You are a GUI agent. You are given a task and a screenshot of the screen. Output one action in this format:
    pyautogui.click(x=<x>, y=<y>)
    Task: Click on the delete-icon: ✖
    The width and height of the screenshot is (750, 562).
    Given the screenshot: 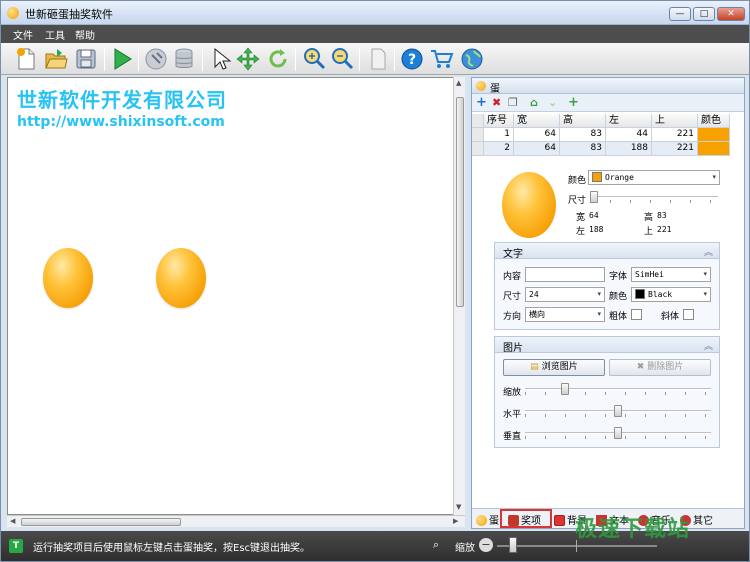 What is the action you would take?
    pyautogui.click(x=496, y=102)
    